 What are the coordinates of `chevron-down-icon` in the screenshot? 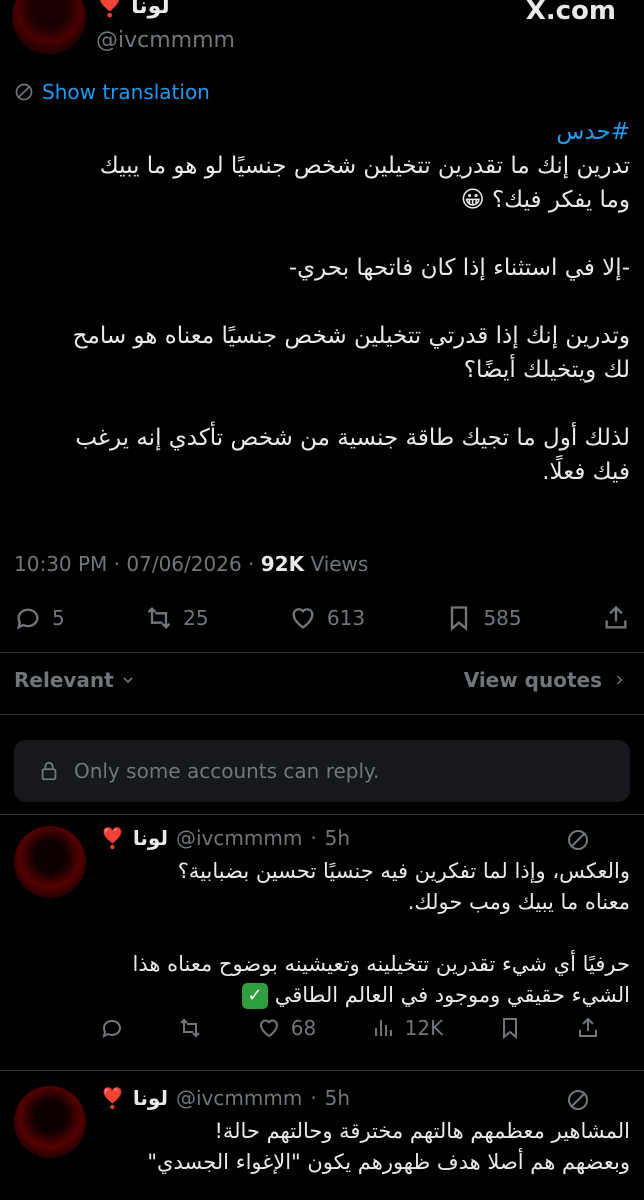 It's located at (128, 680).